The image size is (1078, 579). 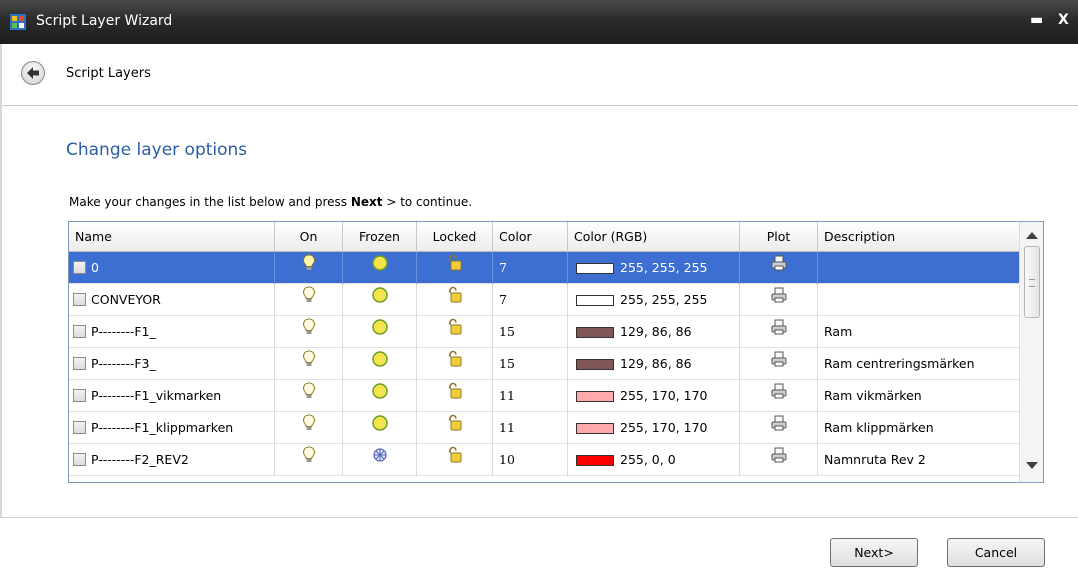 I want to click on cell-name: CONVEYOR, so click(x=172, y=300).